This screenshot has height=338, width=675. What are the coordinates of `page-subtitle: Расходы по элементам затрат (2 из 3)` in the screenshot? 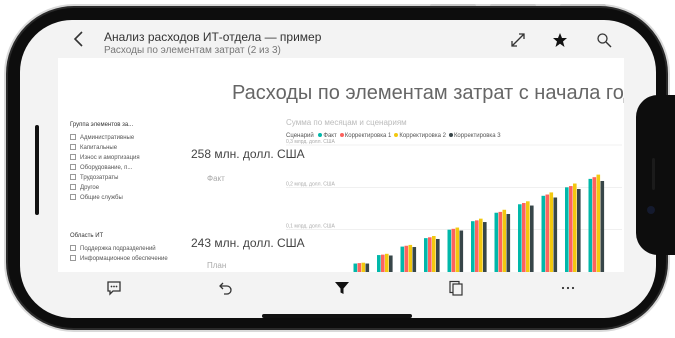 It's located at (192, 50).